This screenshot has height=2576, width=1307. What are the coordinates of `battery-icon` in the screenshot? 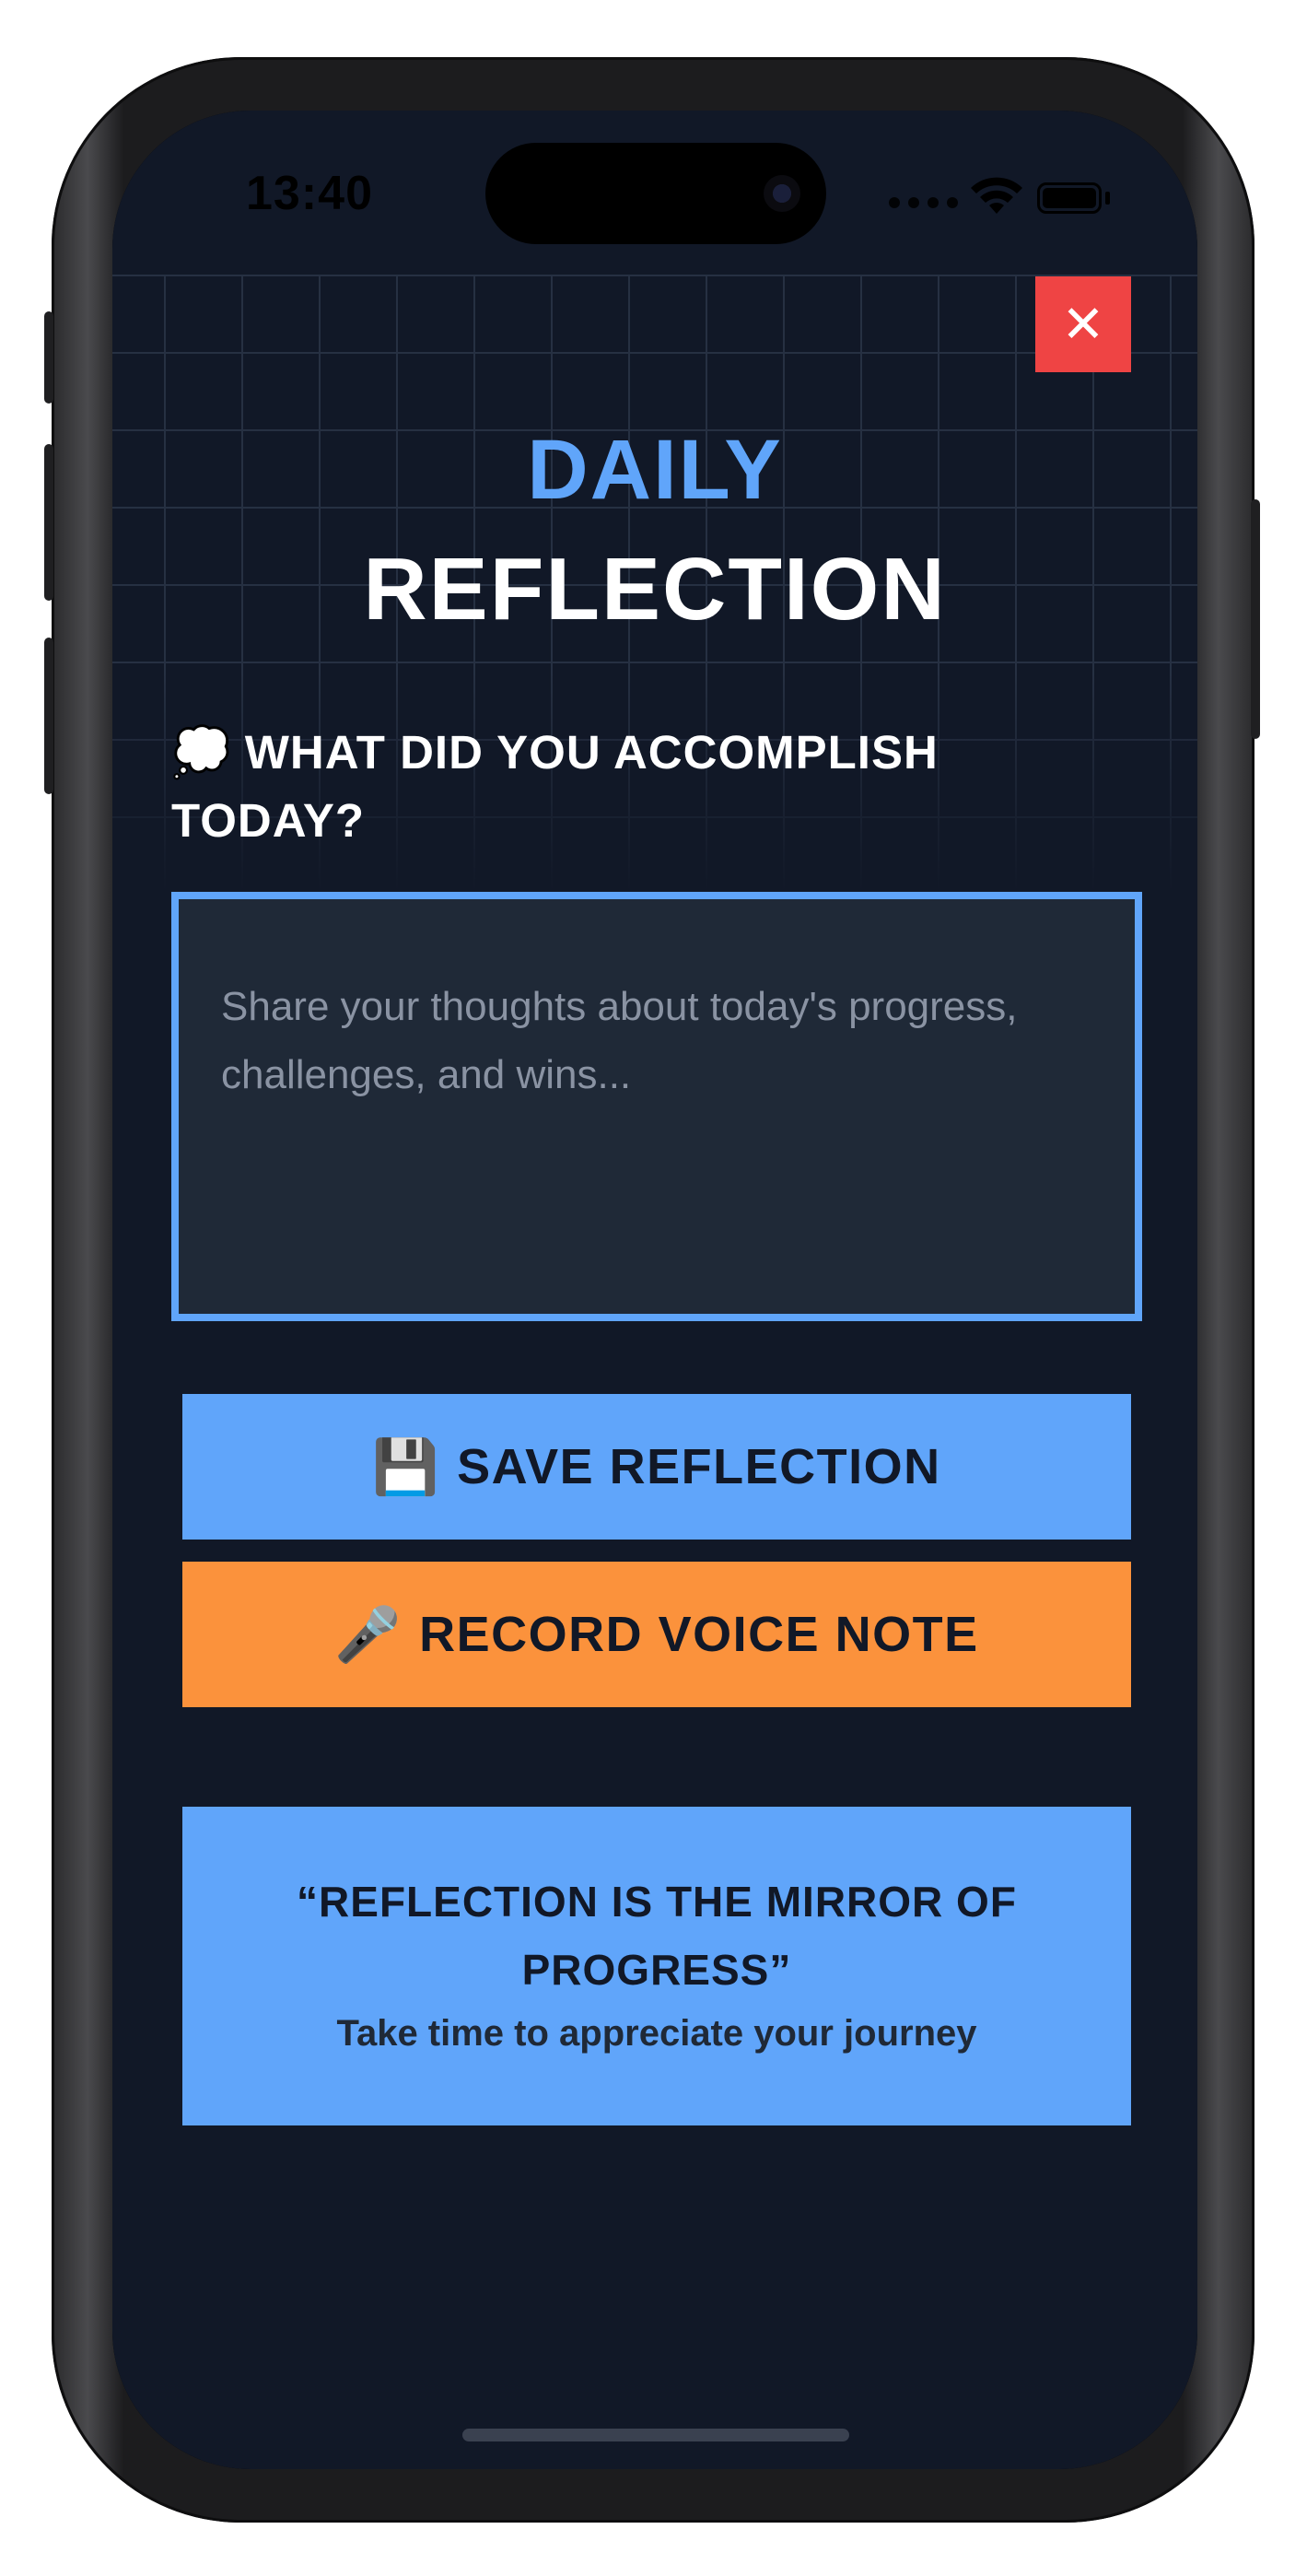 It's located at (1069, 198).